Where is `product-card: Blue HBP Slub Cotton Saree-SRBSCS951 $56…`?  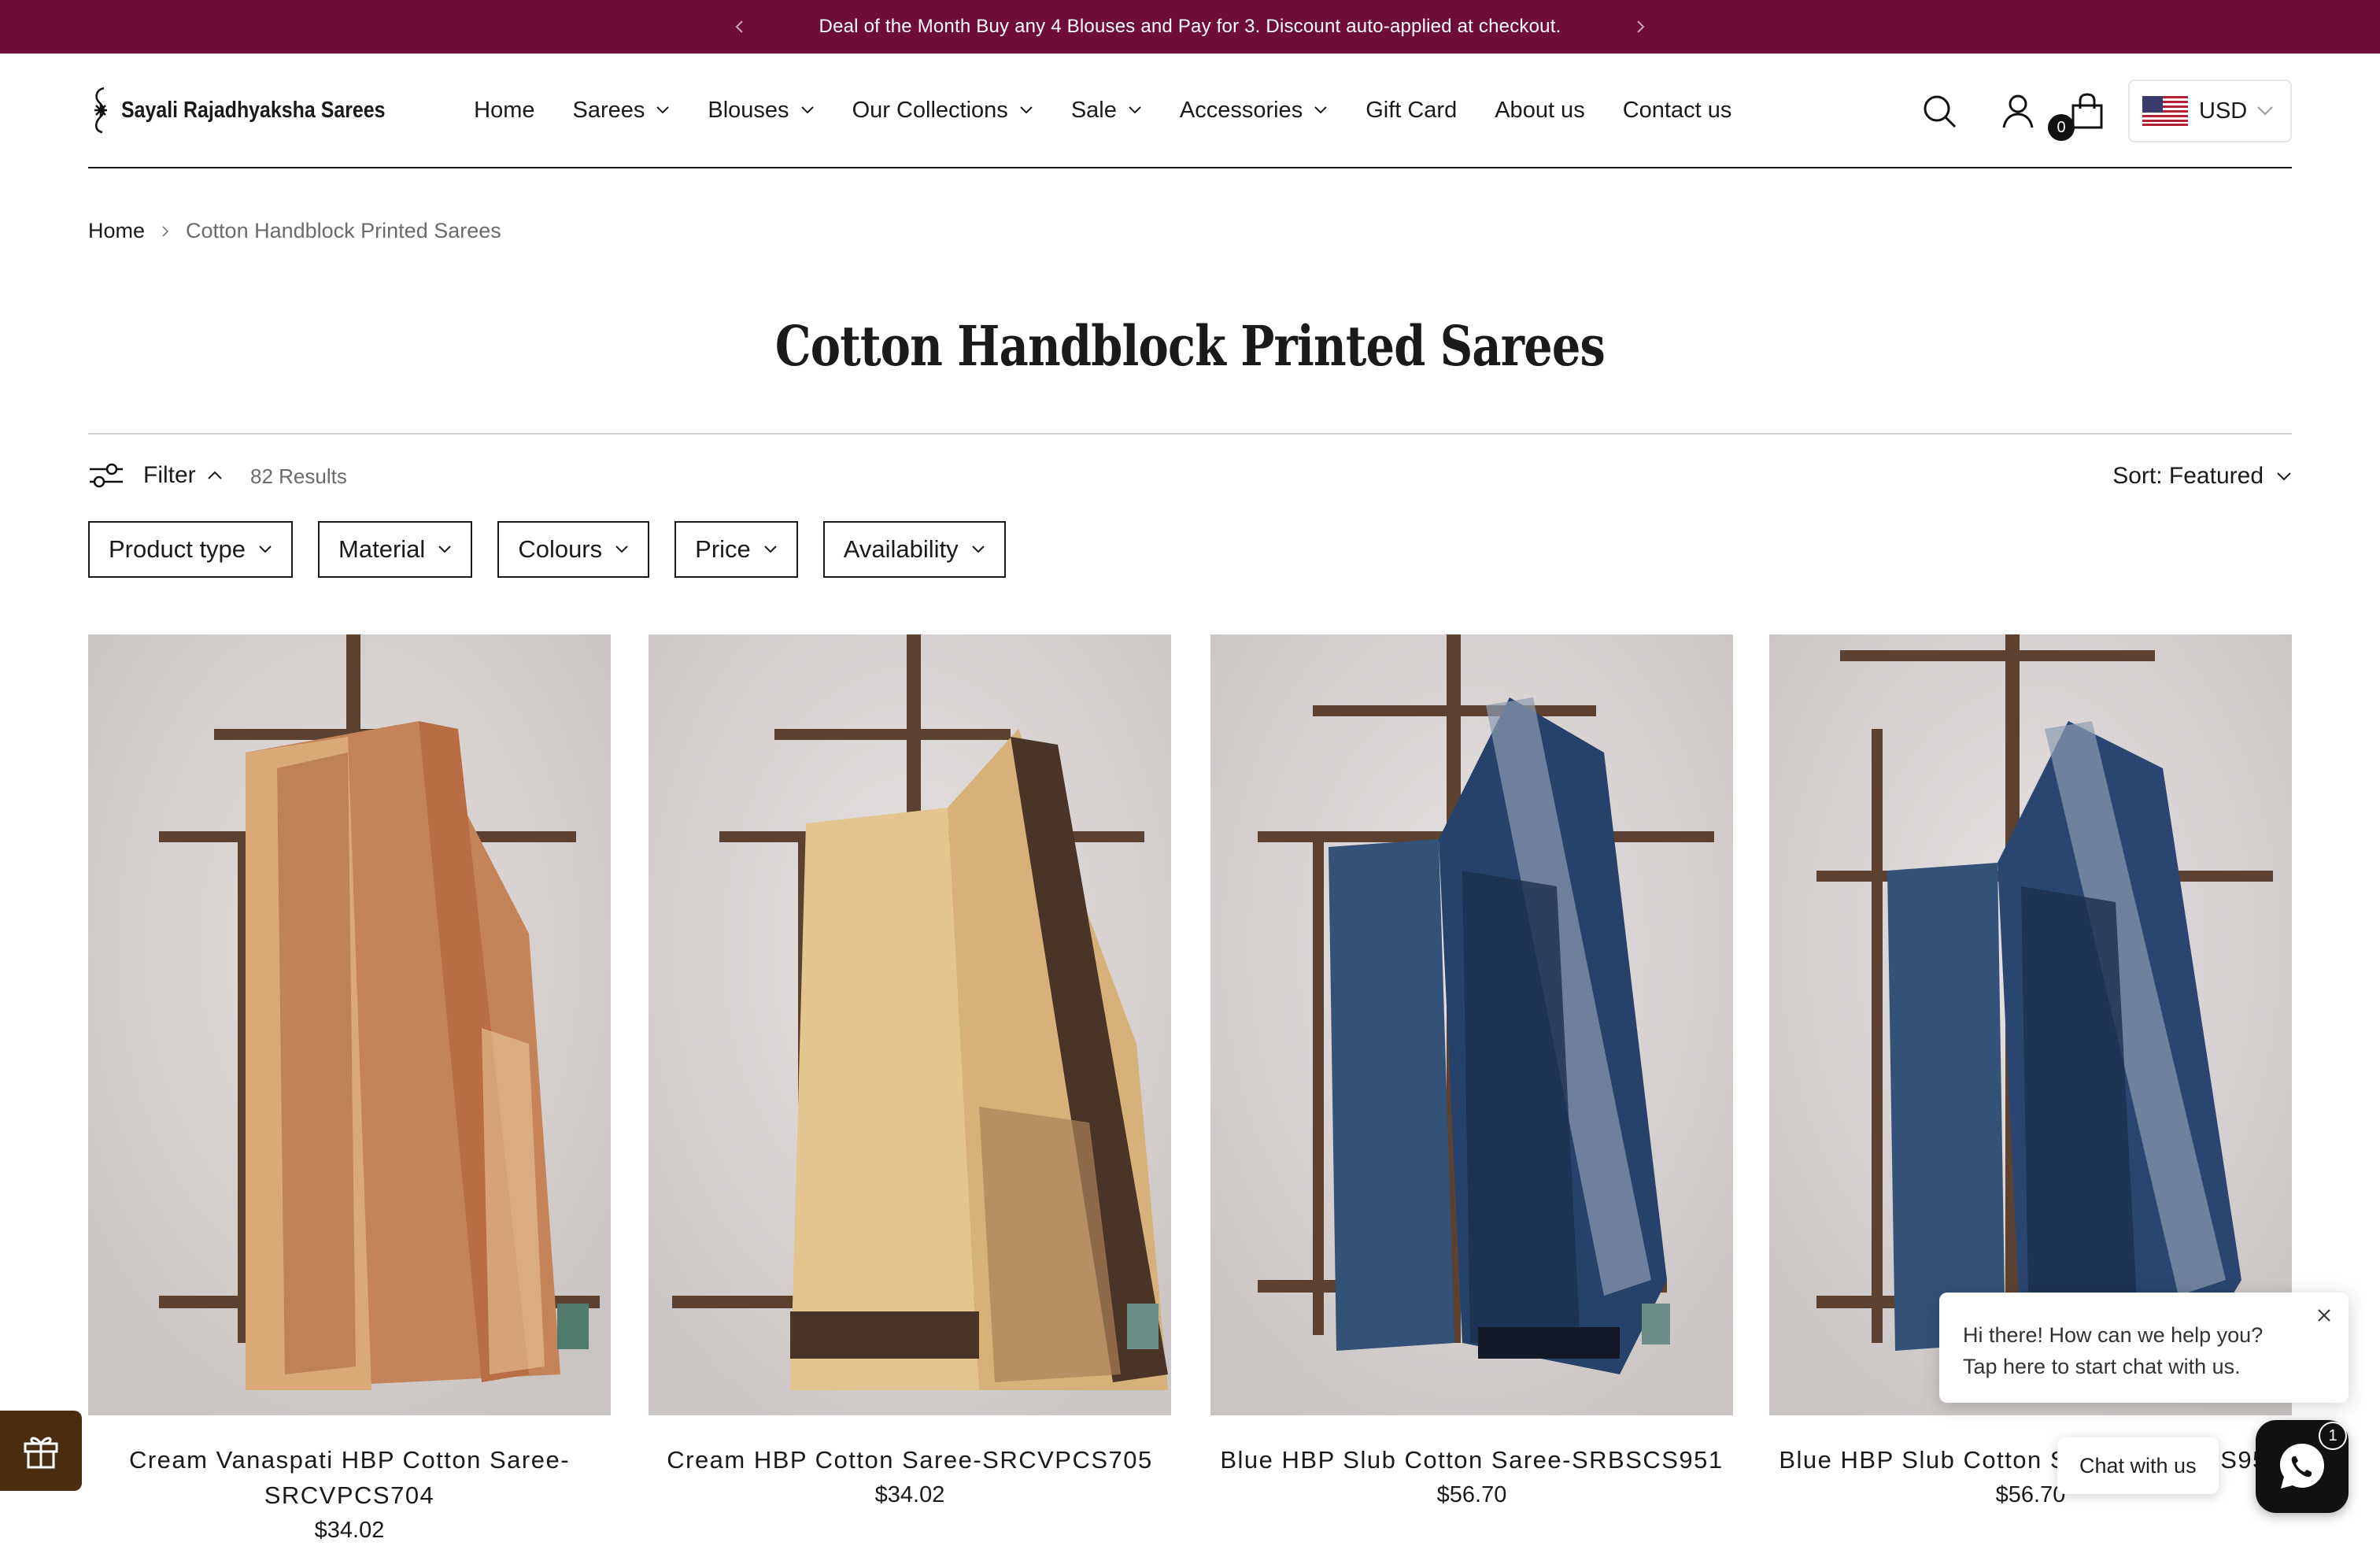 product-card: Blue HBP Slub Cotton Saree-SRBSCS951 $56… is located at coordinates (1471, 1073).